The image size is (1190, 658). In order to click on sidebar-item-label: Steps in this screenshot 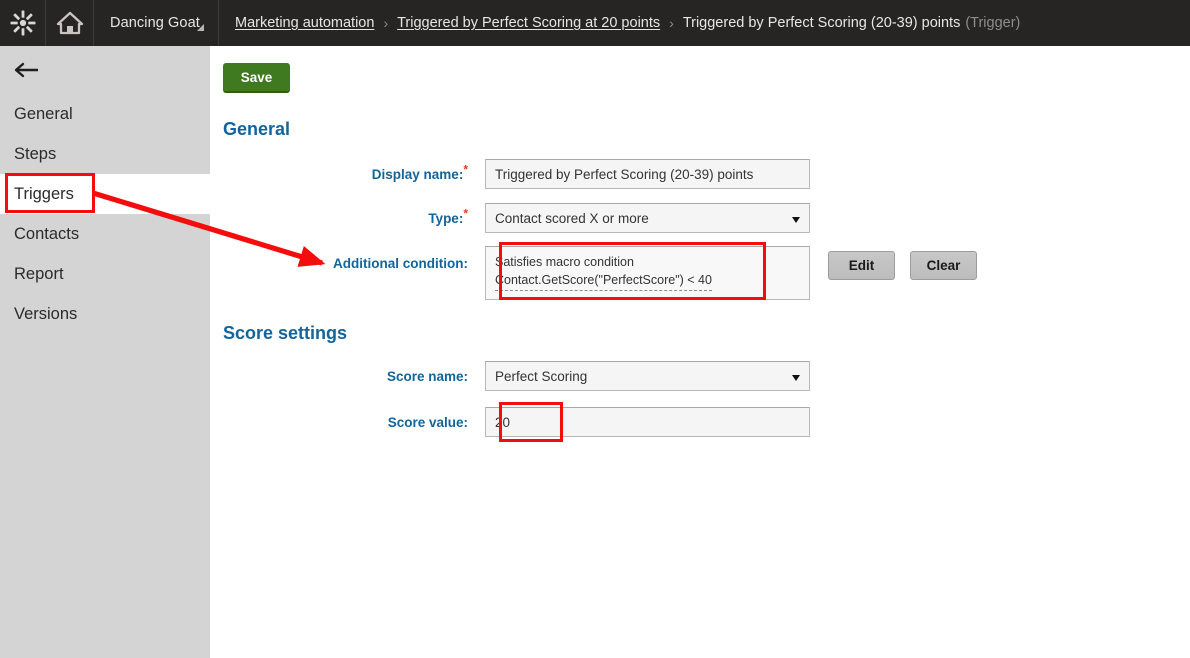, I will do `click(35, 153)`.